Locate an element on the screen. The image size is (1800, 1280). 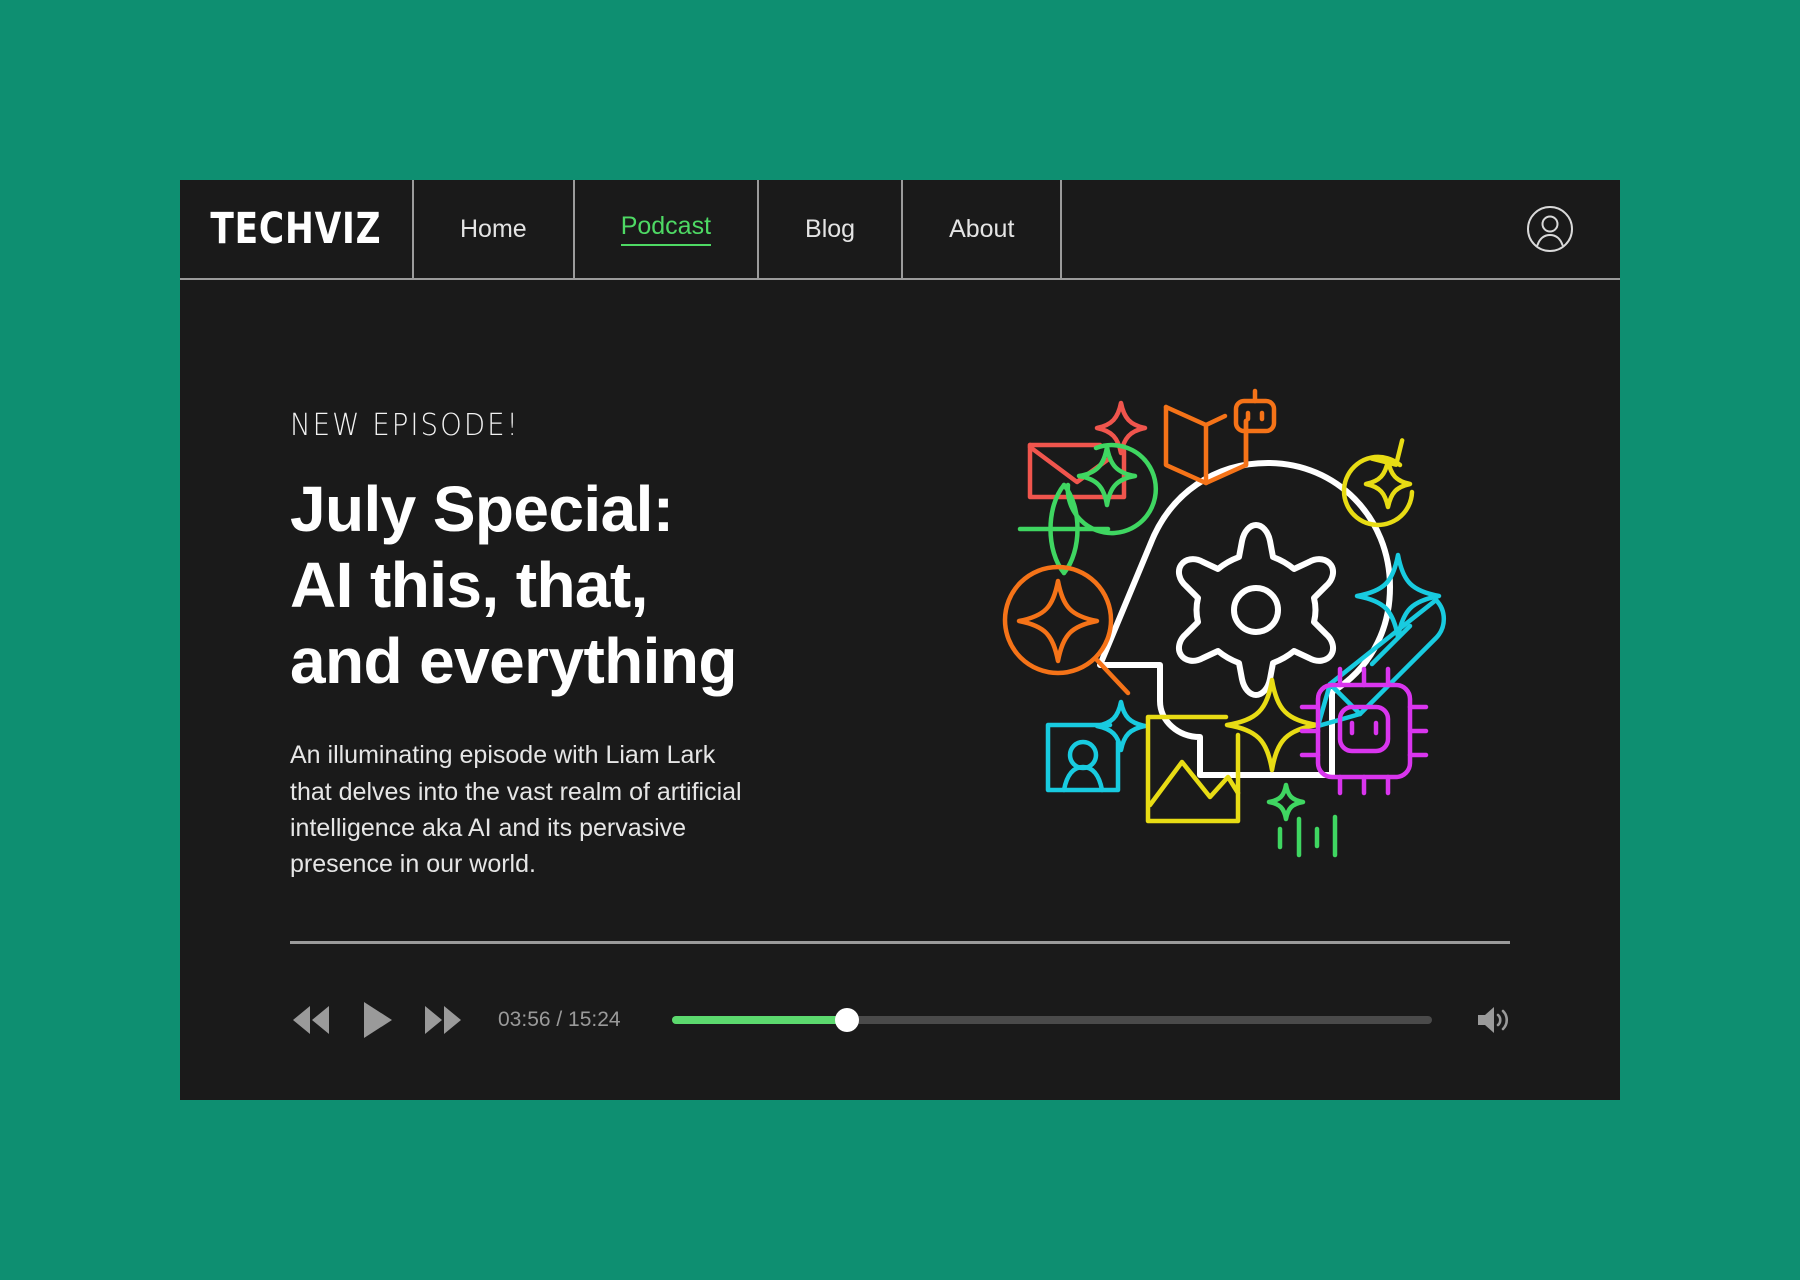
brand-logo: TECHVIZ is located at coordinates (297, 229).